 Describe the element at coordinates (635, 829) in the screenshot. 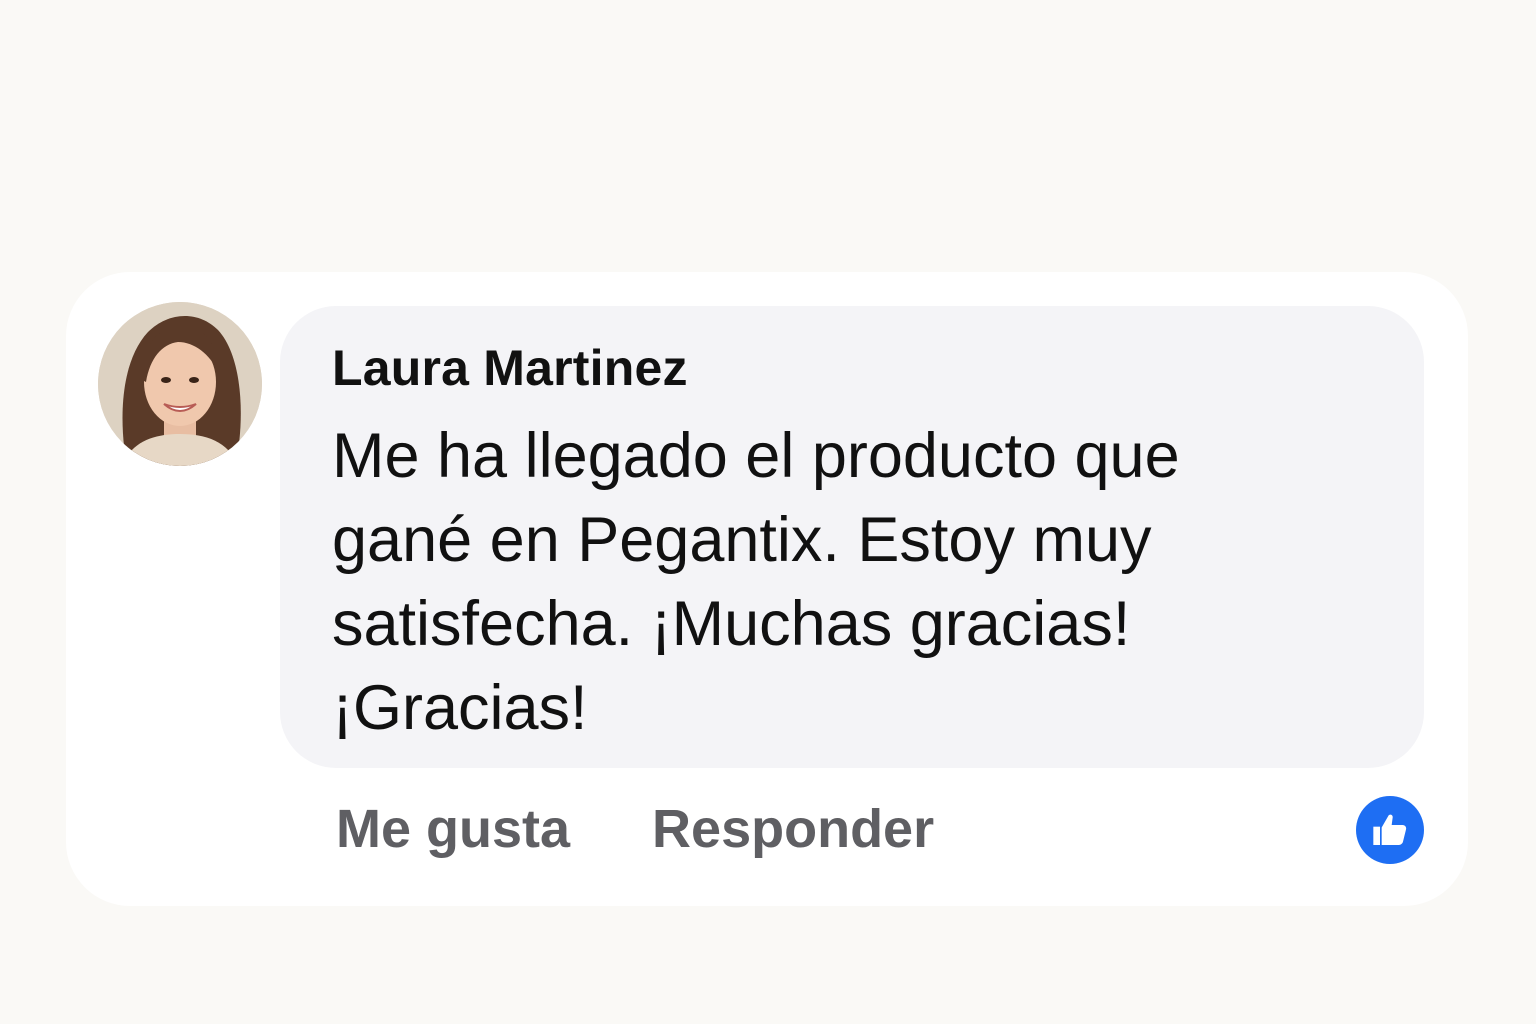

I see `comment-actions: Me gusta Responder` at that location.